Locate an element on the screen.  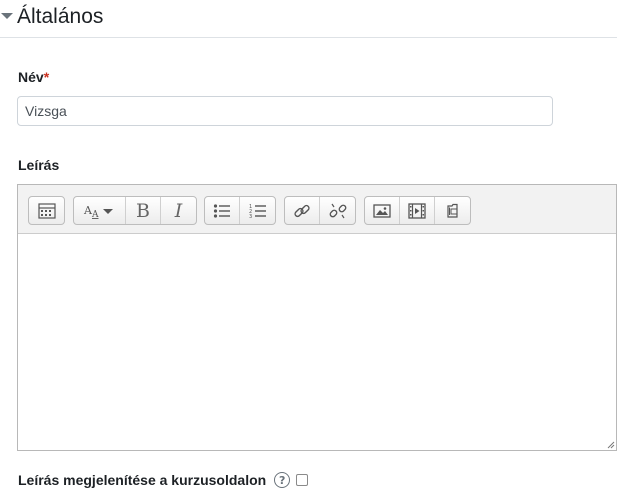
font-style-button: A A is located at coordinates (100, 210).